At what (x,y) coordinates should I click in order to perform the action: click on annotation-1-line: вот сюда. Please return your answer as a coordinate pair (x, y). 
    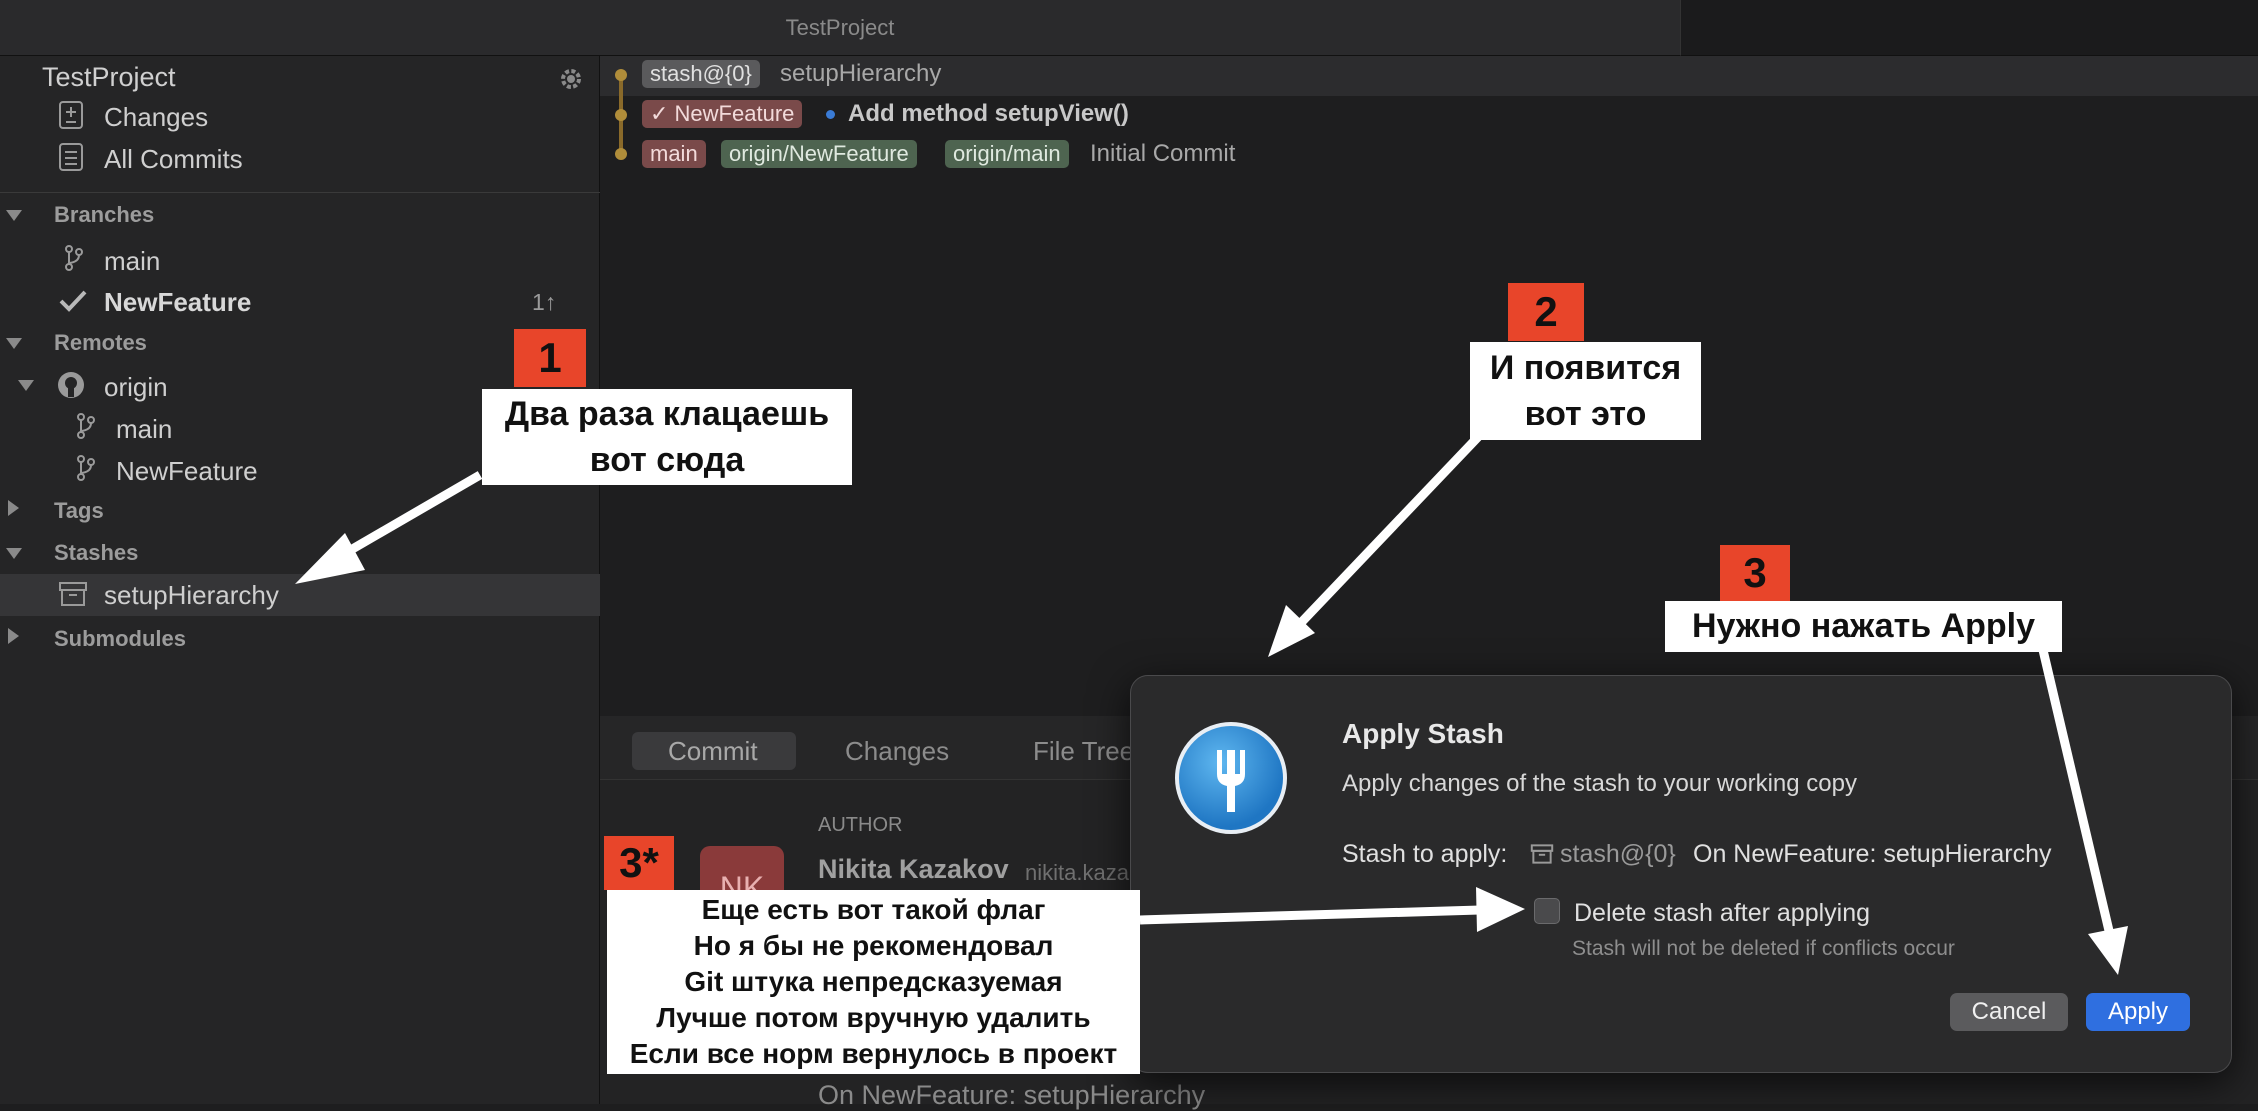
    Looking at the image, I should click on (667, 460).